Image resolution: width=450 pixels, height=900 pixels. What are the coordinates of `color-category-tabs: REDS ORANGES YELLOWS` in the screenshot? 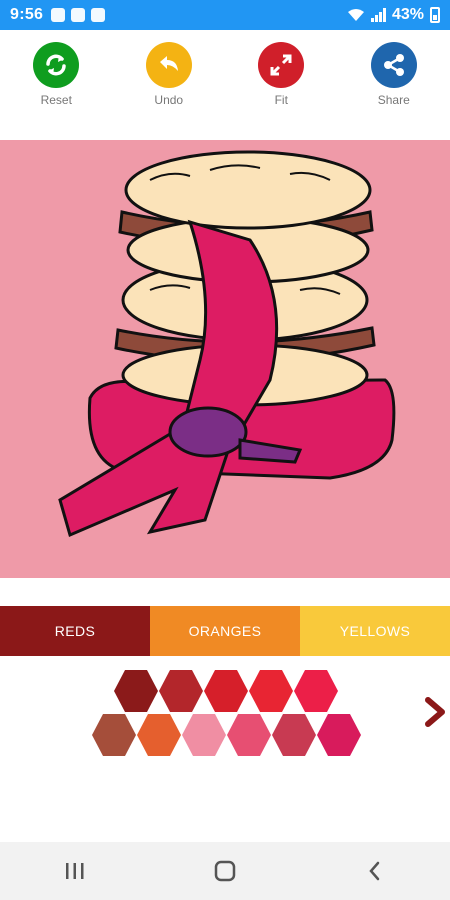 It's located at (225, 631).